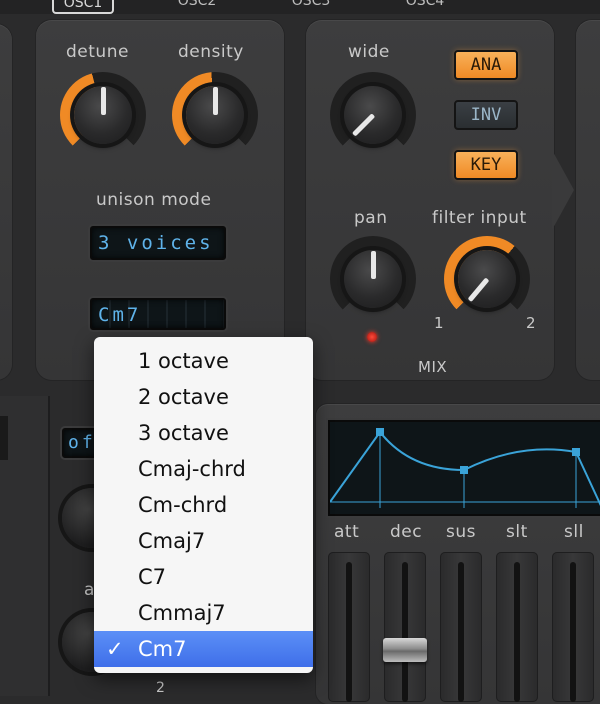 The width and height of the screenshot is (600, 704). What do you see at coordinates (573, 627) in the screenshot?
I see `sll-fader` at bounding box center [573, 627].